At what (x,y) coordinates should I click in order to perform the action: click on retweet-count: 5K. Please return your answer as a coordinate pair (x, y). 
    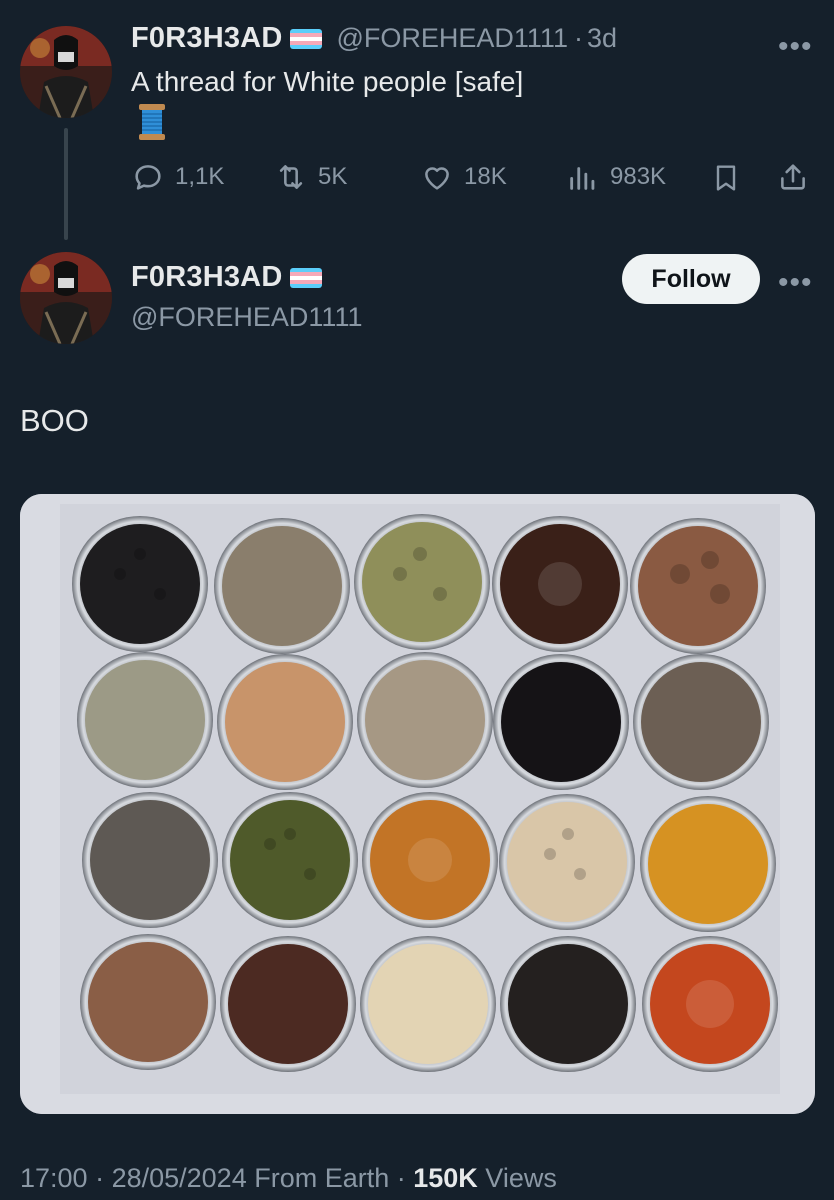
    Looking at the image, I should click on (333, 176).